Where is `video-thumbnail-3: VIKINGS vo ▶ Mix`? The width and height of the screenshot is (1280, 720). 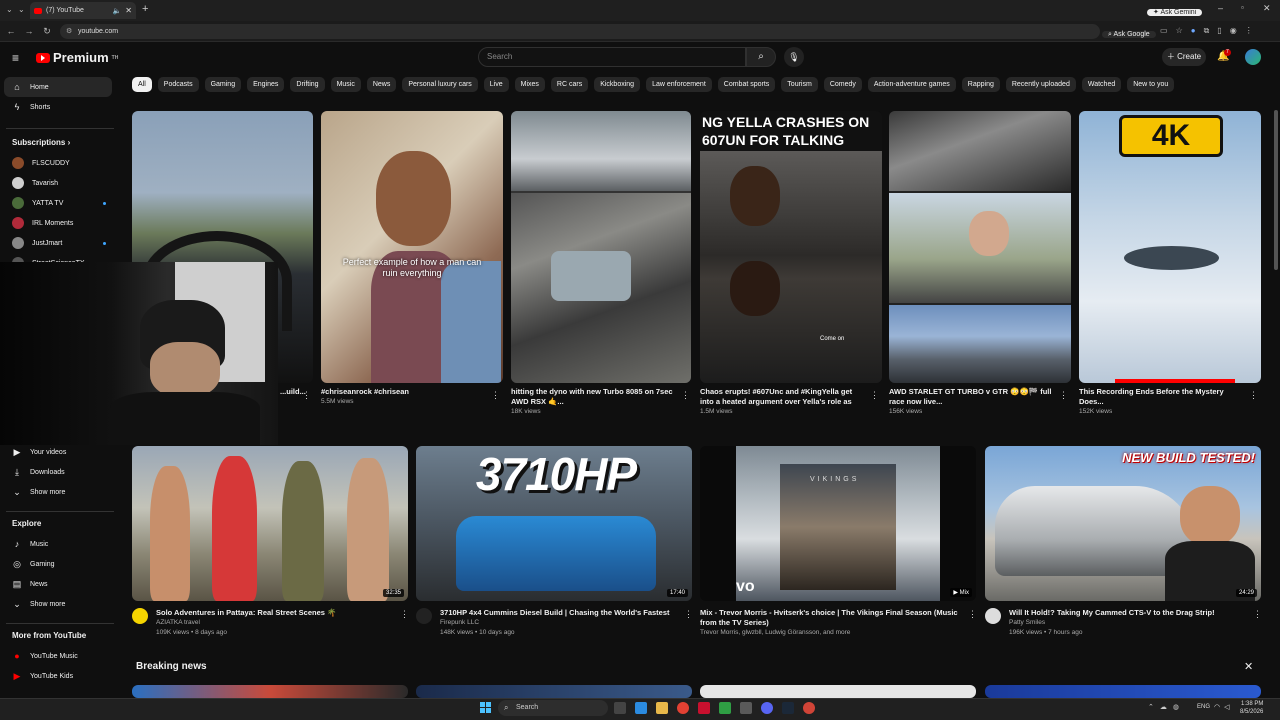 video-thumbnail-3: VIKINGS vo ▶ Mix is located at coordinates (838, 523).